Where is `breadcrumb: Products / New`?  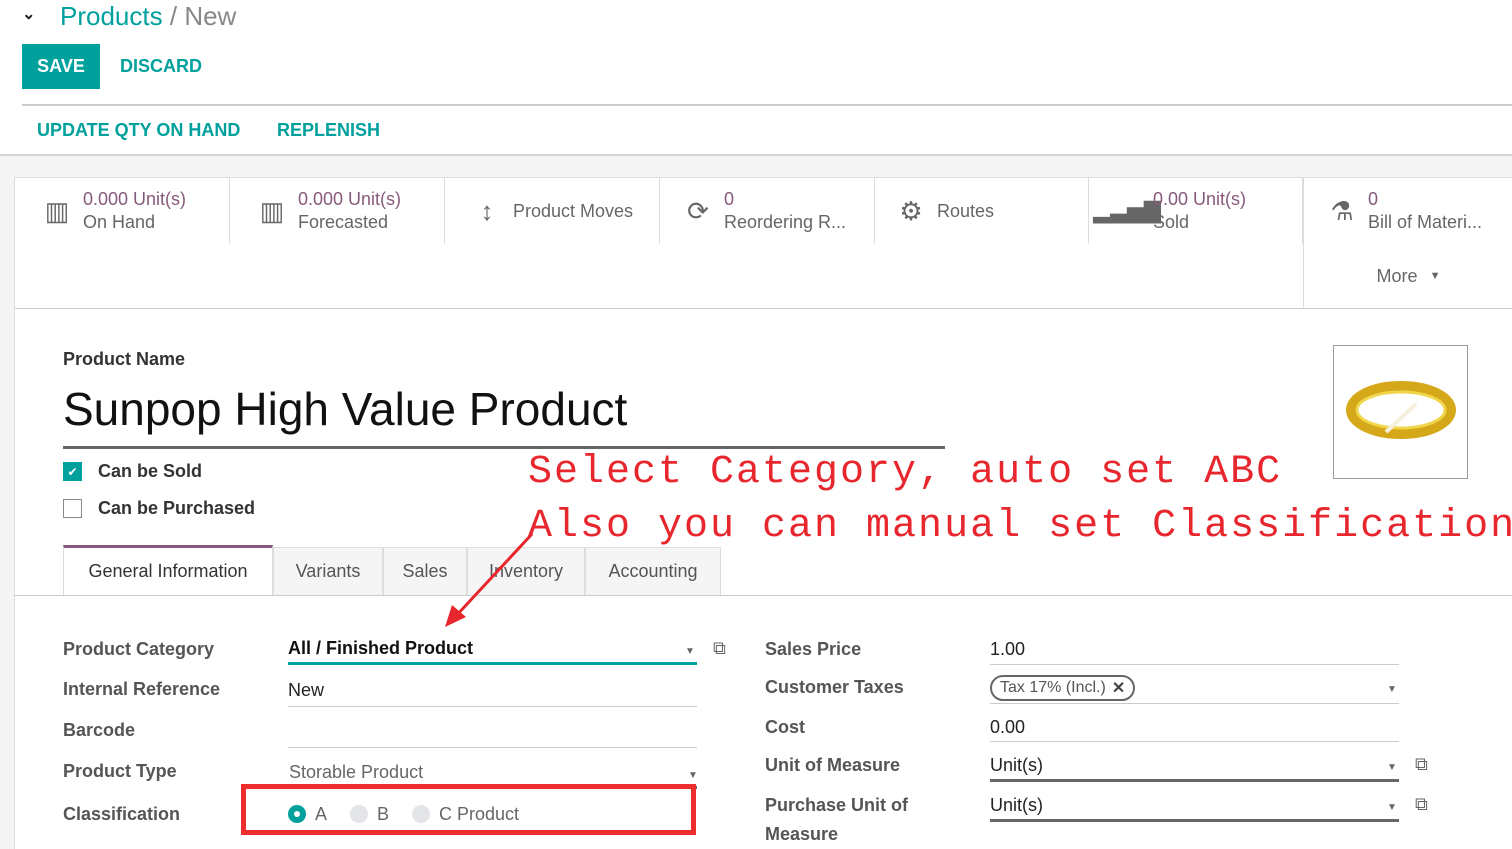 breadcrumb: Products / New is located at coordinates (148, 16).